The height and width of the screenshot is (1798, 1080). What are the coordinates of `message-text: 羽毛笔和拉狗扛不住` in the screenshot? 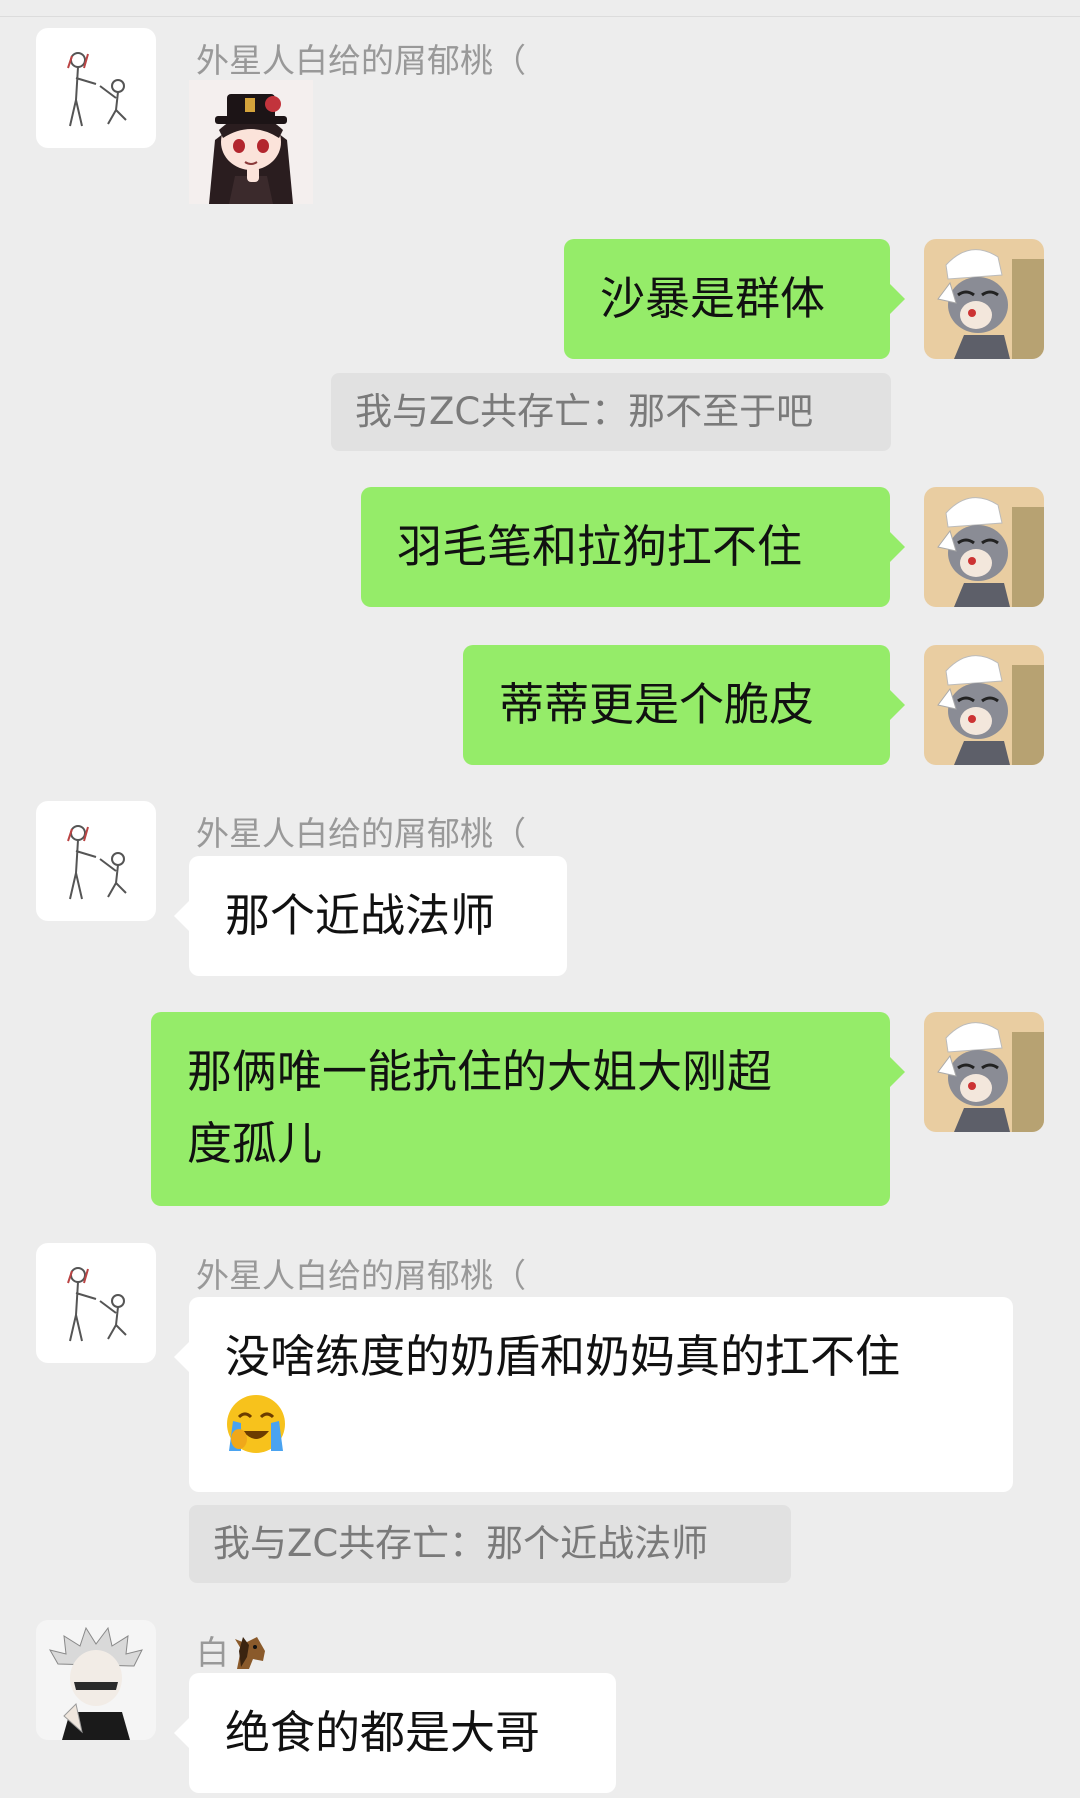 It's located at (600, 546).